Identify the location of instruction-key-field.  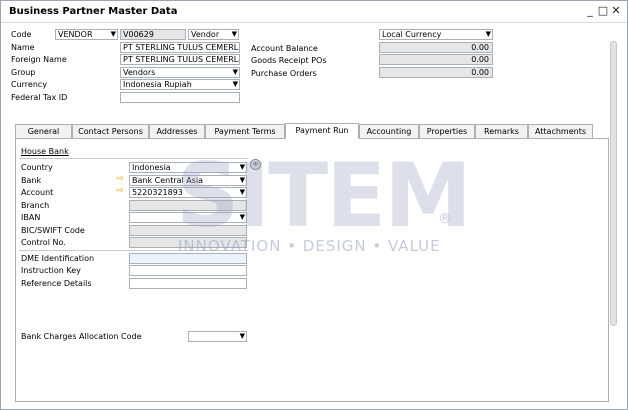
(188, 270).